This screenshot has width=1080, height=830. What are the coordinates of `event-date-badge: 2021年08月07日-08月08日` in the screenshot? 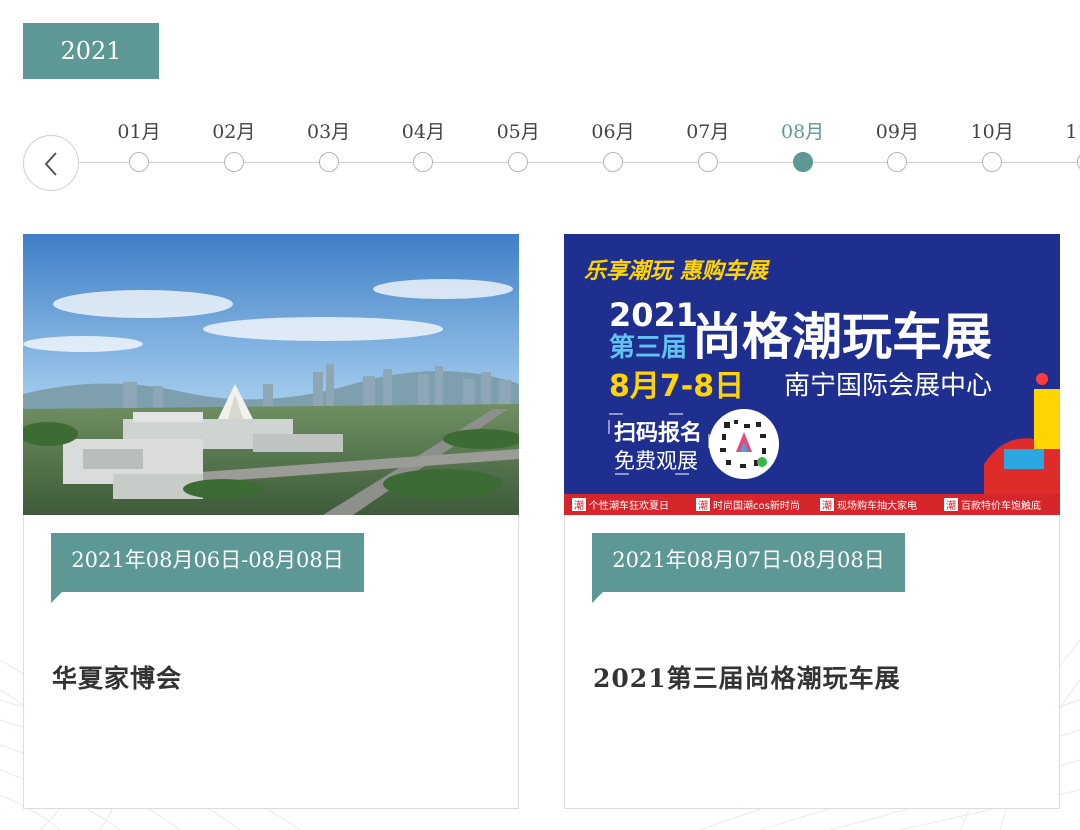 It's located at (748, 562).